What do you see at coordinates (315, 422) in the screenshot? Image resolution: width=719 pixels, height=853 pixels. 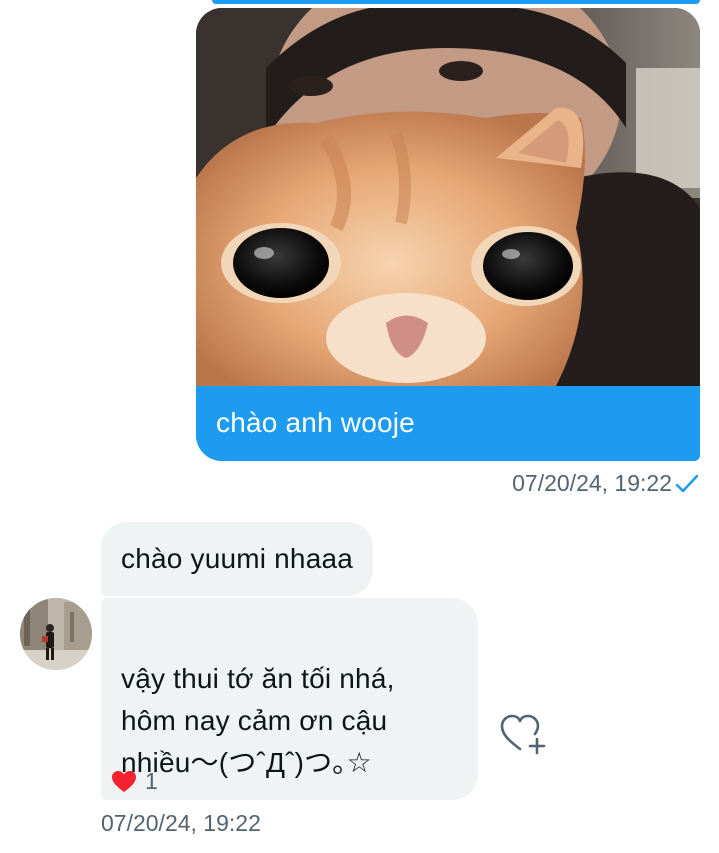 I see `sent-message-text: chào anh wooje` at bounding box center [315, 422].